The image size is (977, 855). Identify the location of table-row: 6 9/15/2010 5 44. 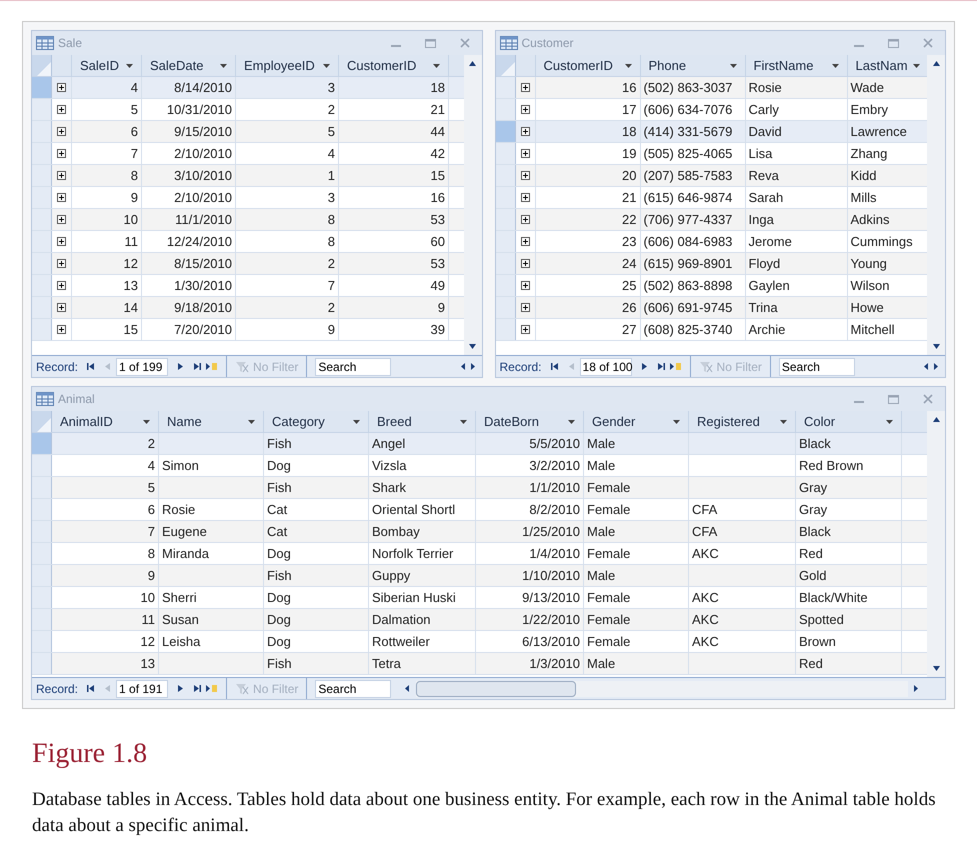
(248, 132).